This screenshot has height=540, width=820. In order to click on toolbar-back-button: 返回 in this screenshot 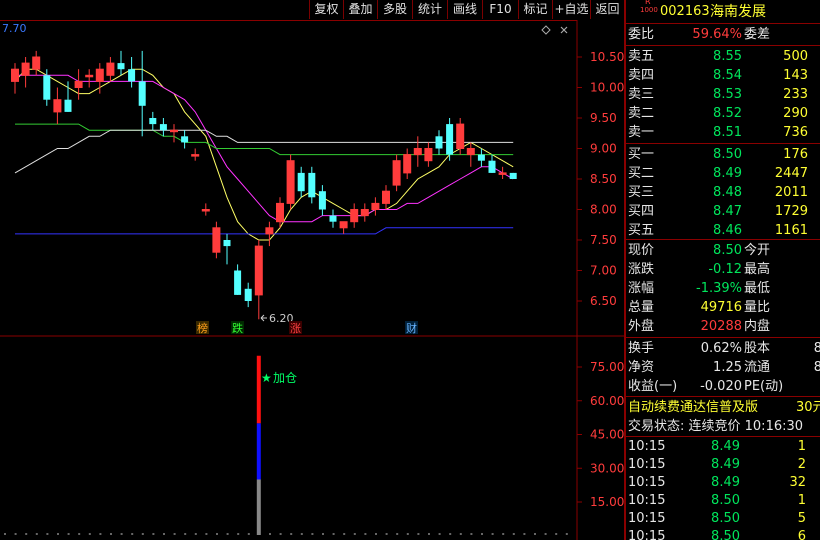, I will do `click(607, 9)`.